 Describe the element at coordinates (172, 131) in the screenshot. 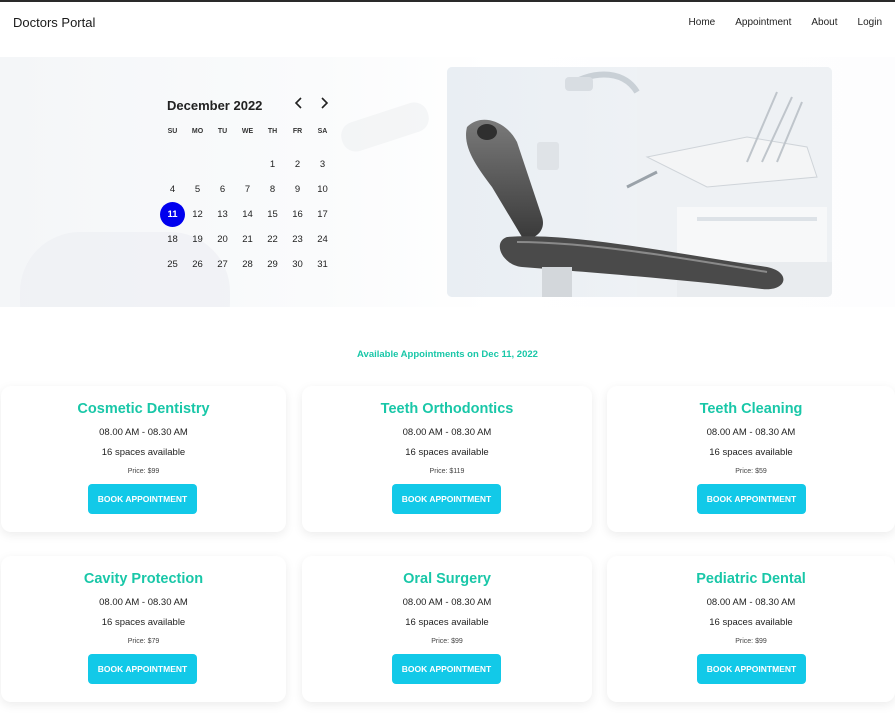

I see `calendar-weekday-label: SU` at that location.